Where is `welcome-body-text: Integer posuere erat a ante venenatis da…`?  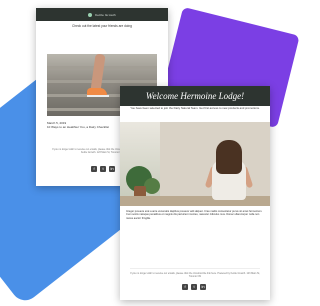
welcome-body-text: Integer posuere erat a ante venenatis da… is located at coordinates (194, 215).